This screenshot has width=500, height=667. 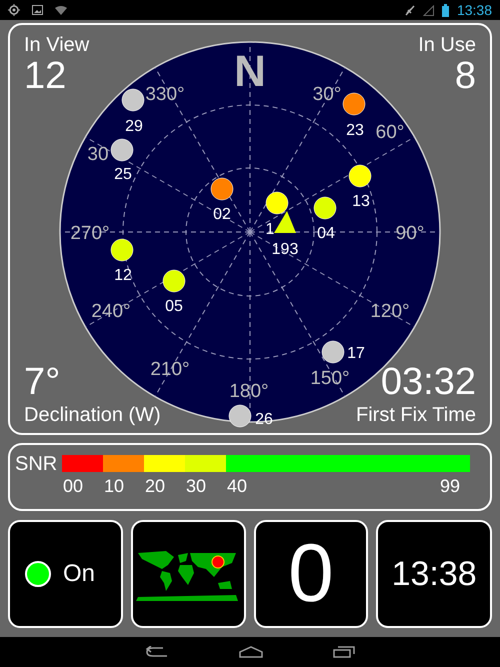 What do you see at coordinates (188, 574) in the screenshot?
I see `map-tile` at bounding box center [188, 574].